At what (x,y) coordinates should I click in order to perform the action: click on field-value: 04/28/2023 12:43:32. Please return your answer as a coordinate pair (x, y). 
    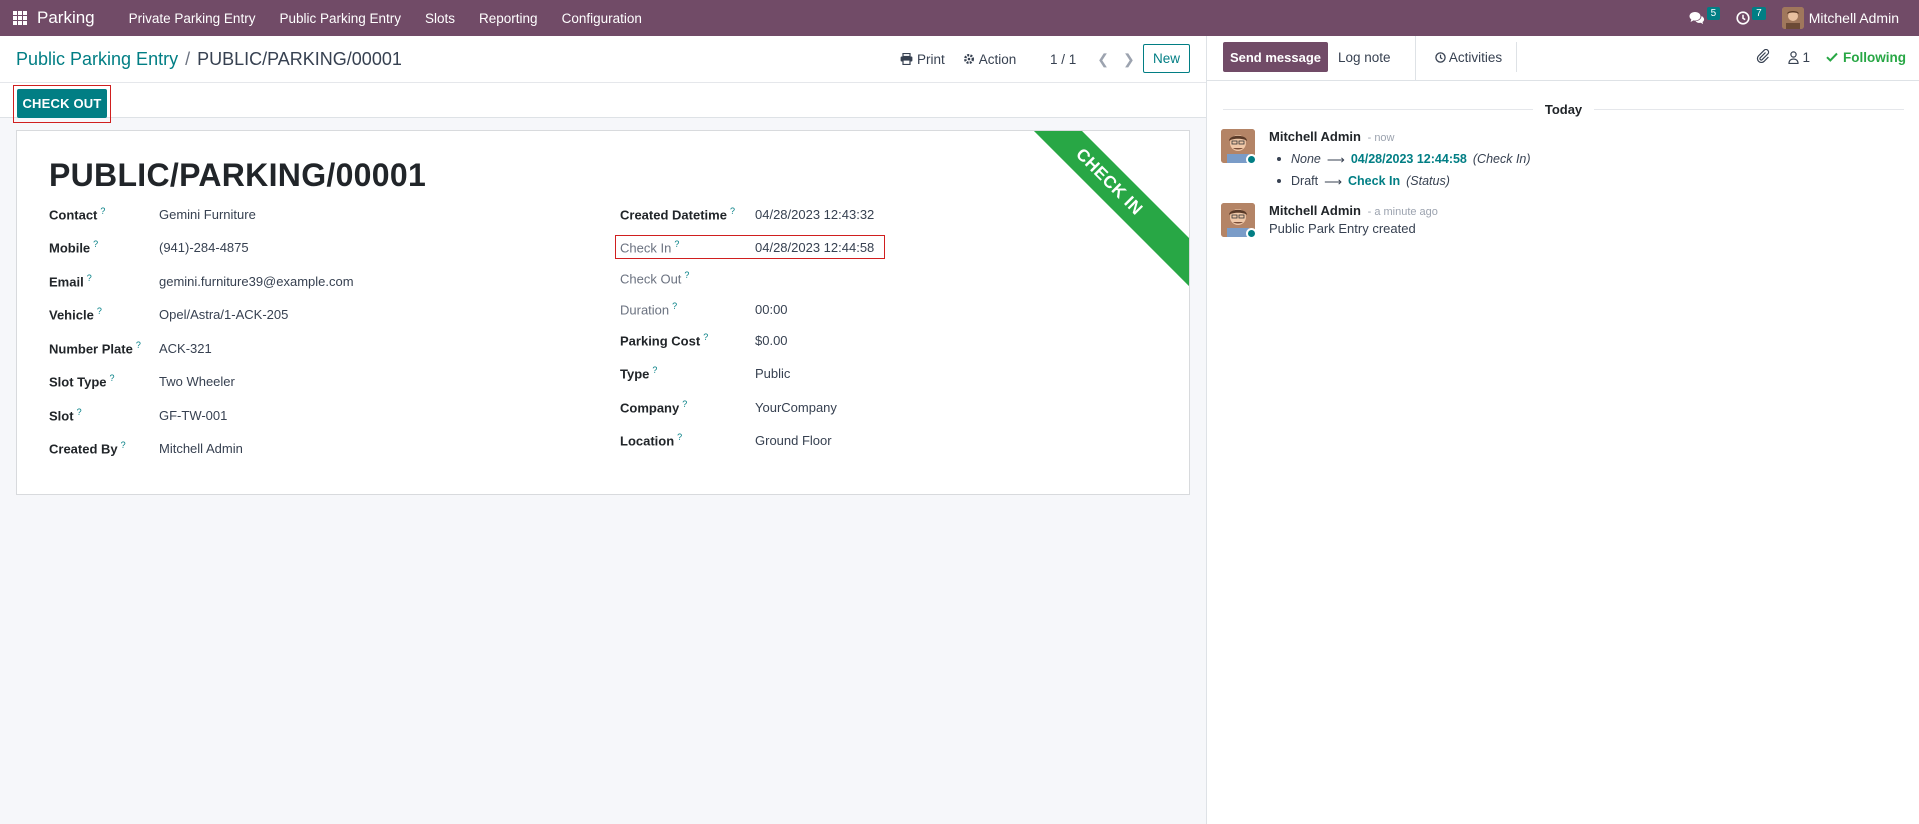
    Looking at the image, I should click on (814, 214).